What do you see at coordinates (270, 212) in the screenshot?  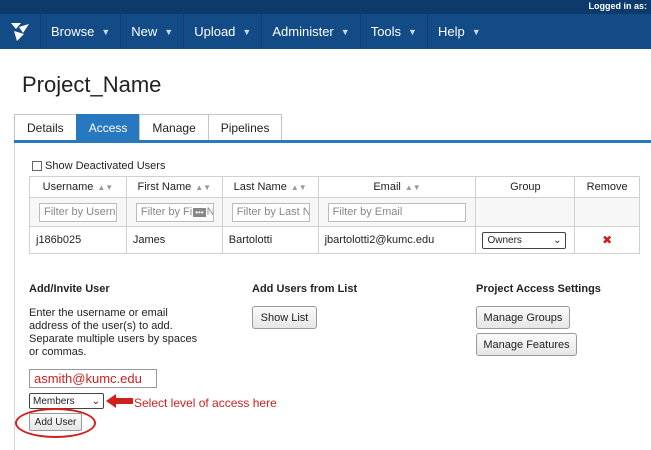 I see `last-name-filter-input: Filter by Last N` at bounding box center [270, 212].